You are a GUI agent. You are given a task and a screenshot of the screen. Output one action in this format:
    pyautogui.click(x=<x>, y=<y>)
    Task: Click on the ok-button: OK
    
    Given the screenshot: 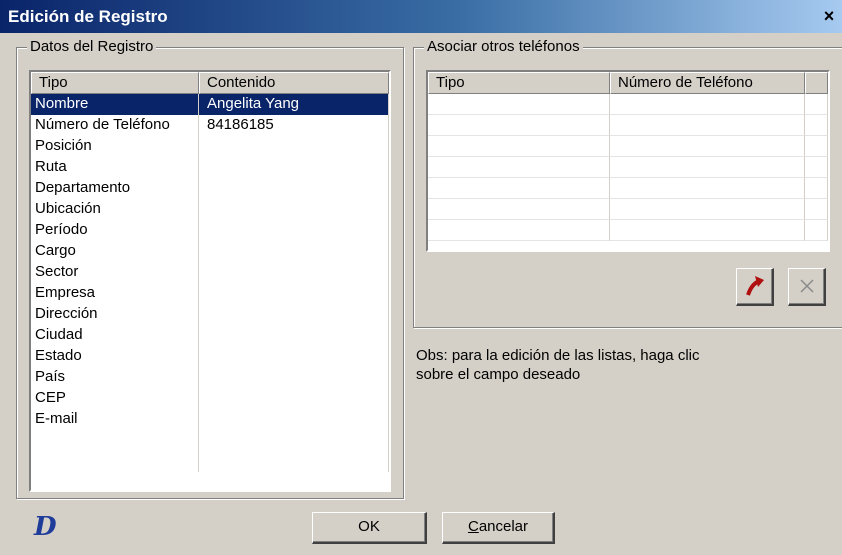 What is the action you would take?
    pyautogui.click(x=369, y=528)
    